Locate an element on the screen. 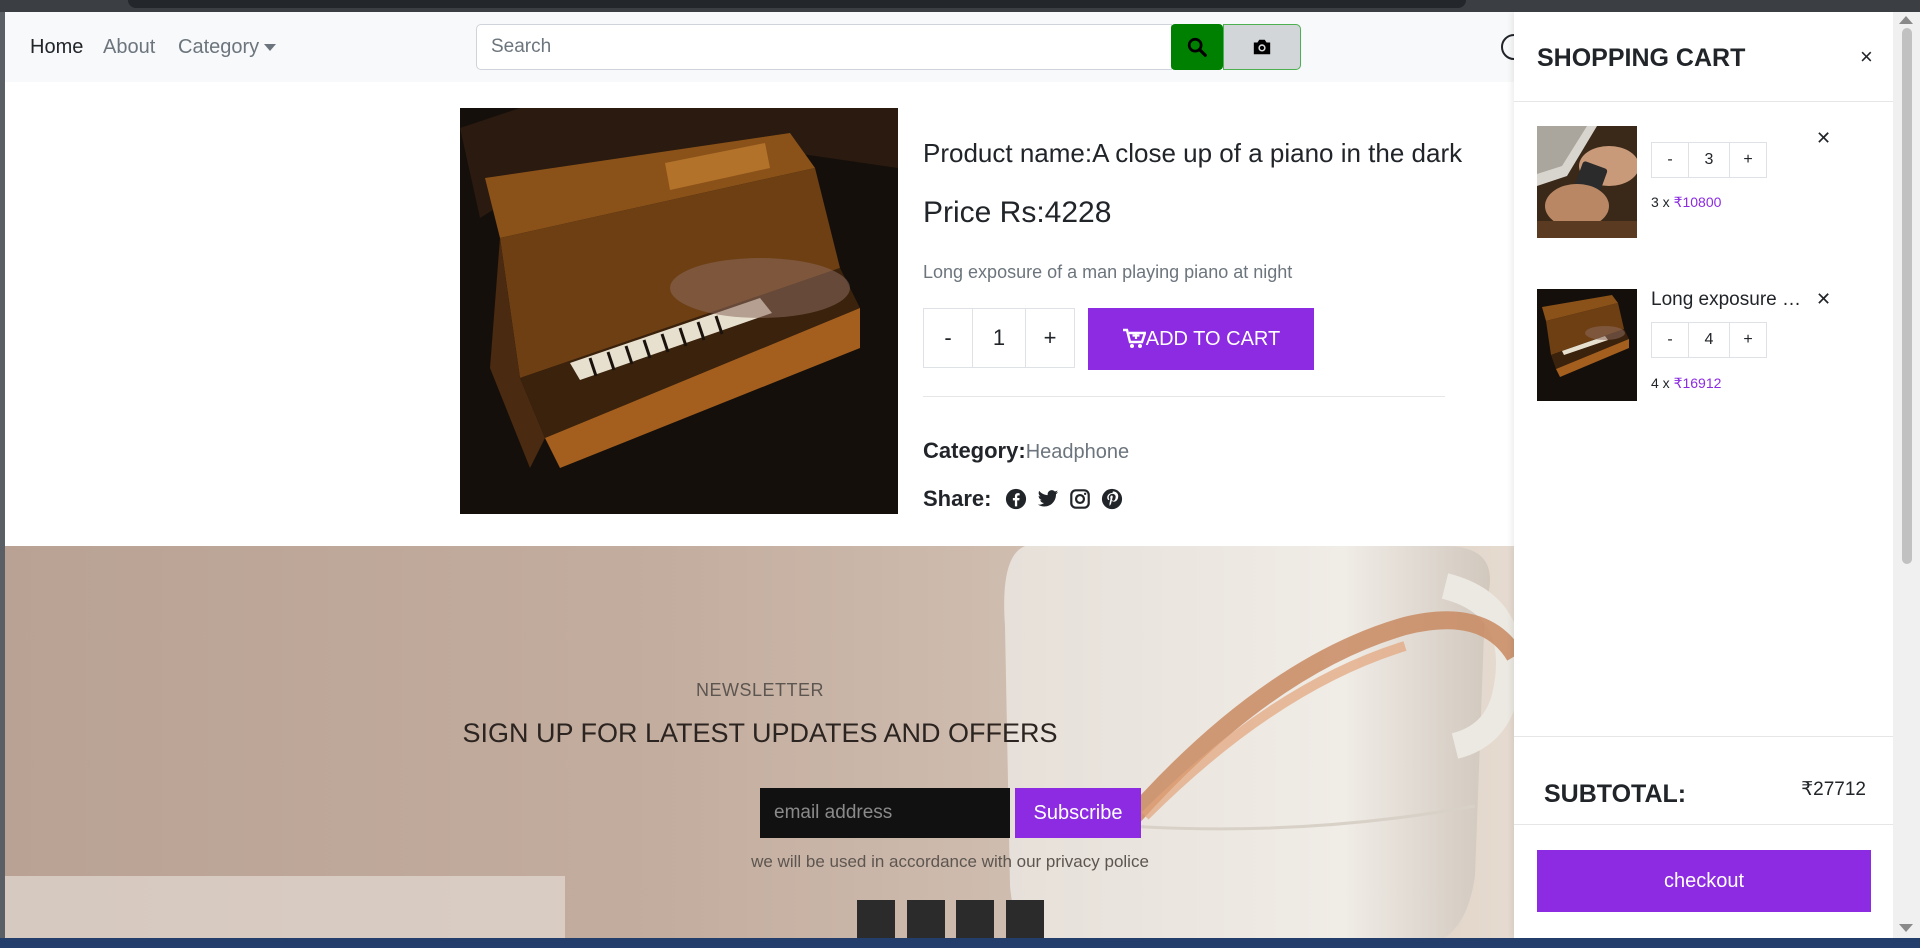  nav-about-link: About is located at coordinates (129, 47).